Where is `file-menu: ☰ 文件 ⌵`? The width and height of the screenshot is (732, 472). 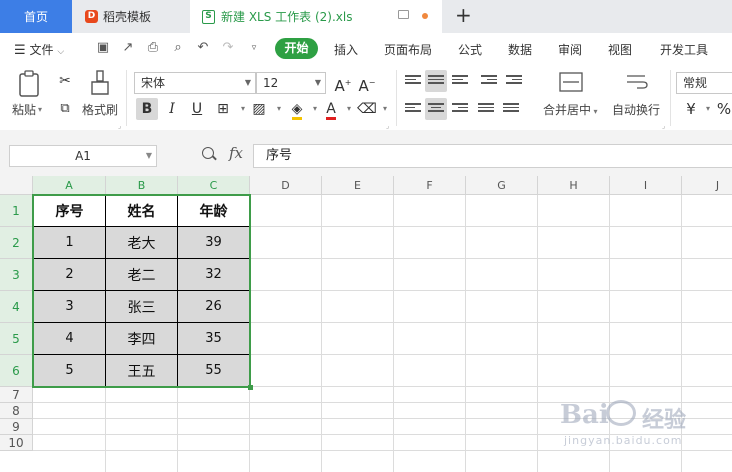 file-menu: ☰ 文件 ⌵ is located at coordinates (39, 49).